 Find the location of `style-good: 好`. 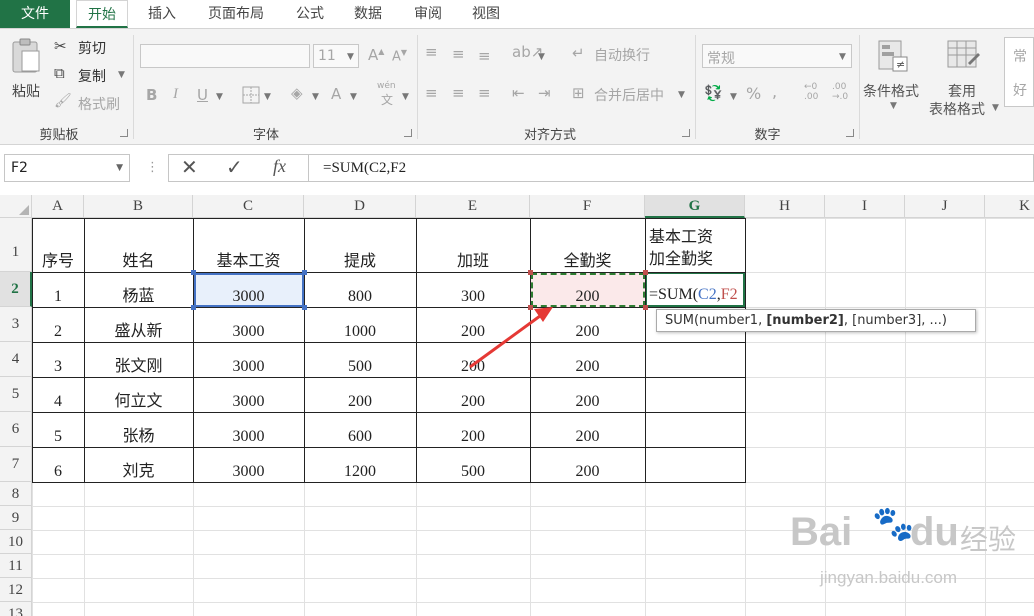

style-good: 好 is located at coordinates (1020, 90).